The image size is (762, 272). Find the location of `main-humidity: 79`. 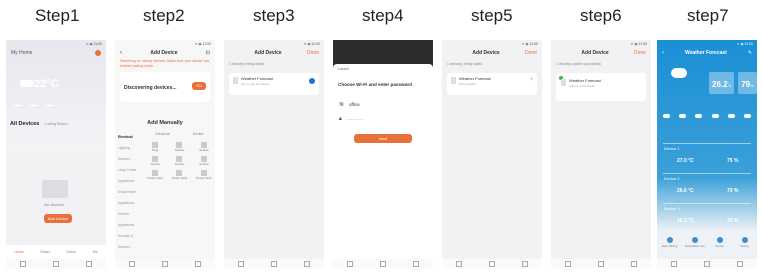

main-humidity: 79 is located at coordinates (746, 84).